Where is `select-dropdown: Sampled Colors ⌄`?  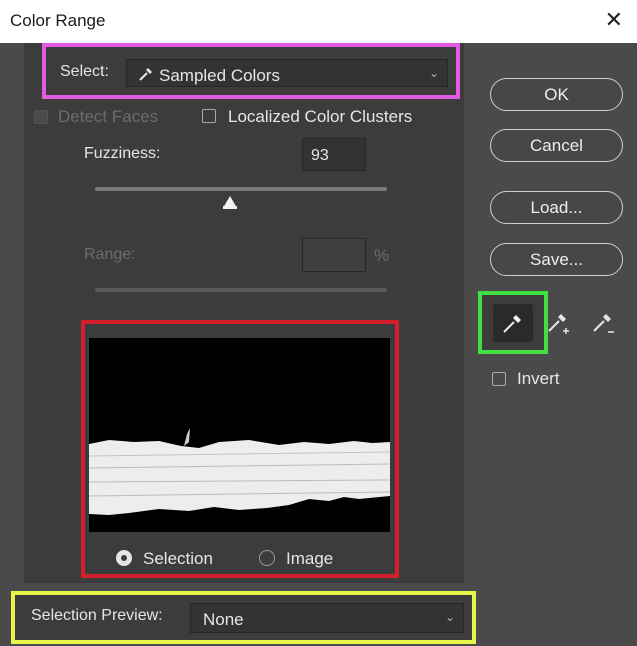 select-dropdown: Sampled Colors ⌄ is located at coordinates (287, 73).